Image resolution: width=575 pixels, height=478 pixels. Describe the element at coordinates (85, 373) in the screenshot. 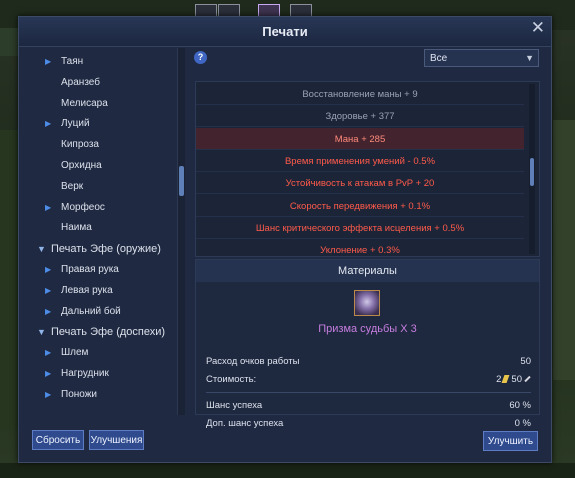

I see `tree-item-label: Нагрудник` at that location.